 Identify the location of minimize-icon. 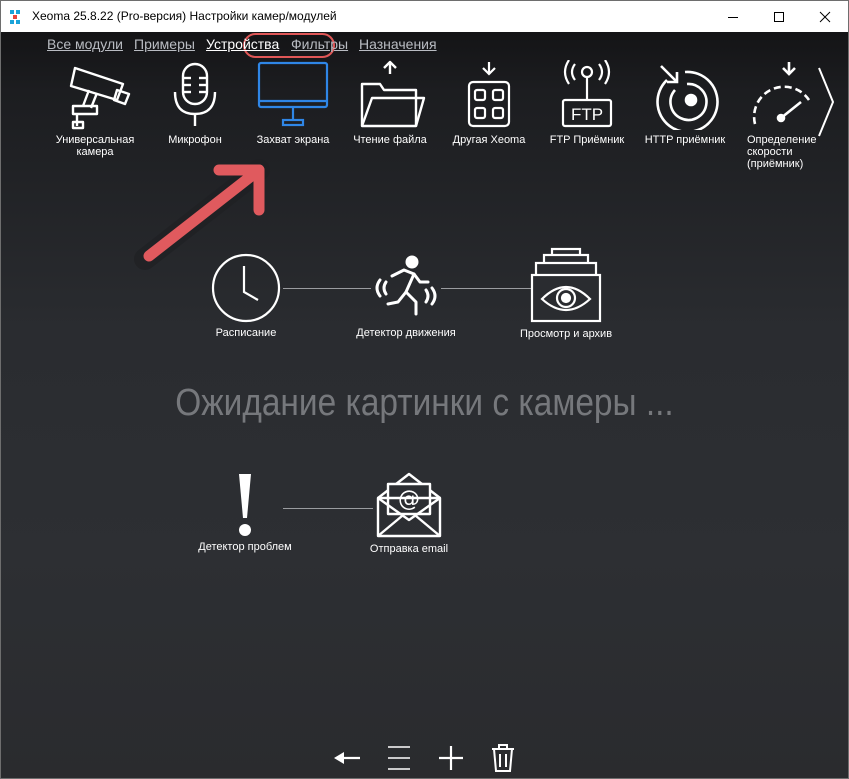
(733, 17).